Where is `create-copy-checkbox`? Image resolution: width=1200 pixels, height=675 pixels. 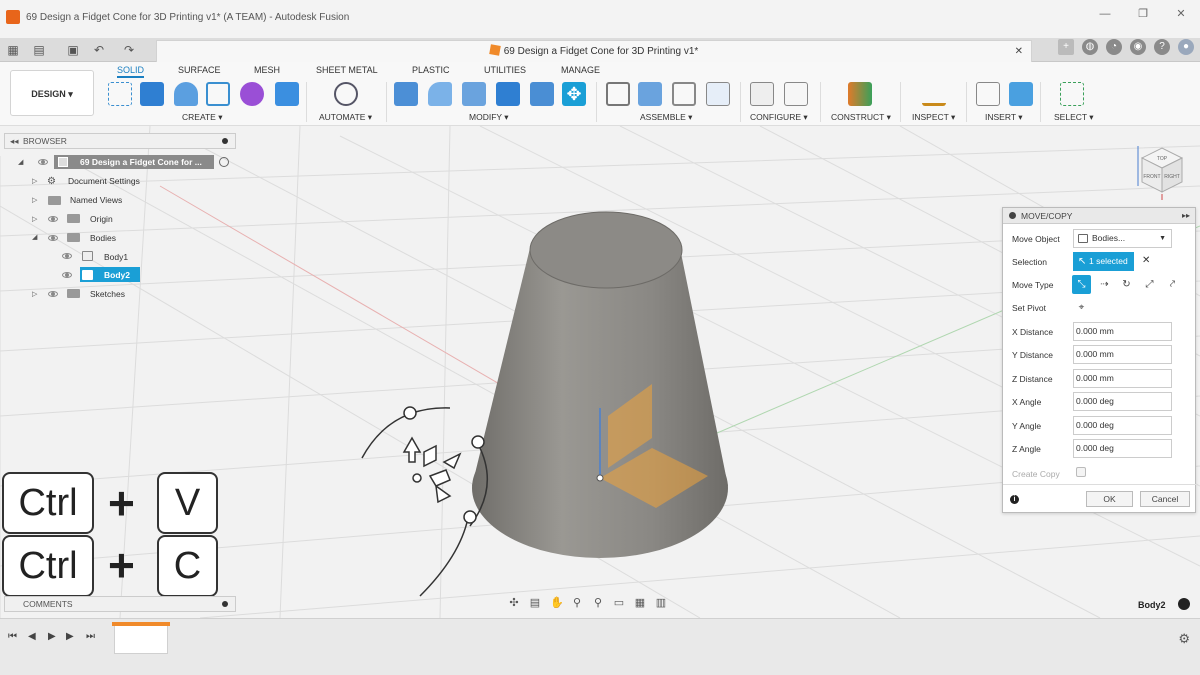 create-copy-checkbox is located at coordinates (1081, 472).